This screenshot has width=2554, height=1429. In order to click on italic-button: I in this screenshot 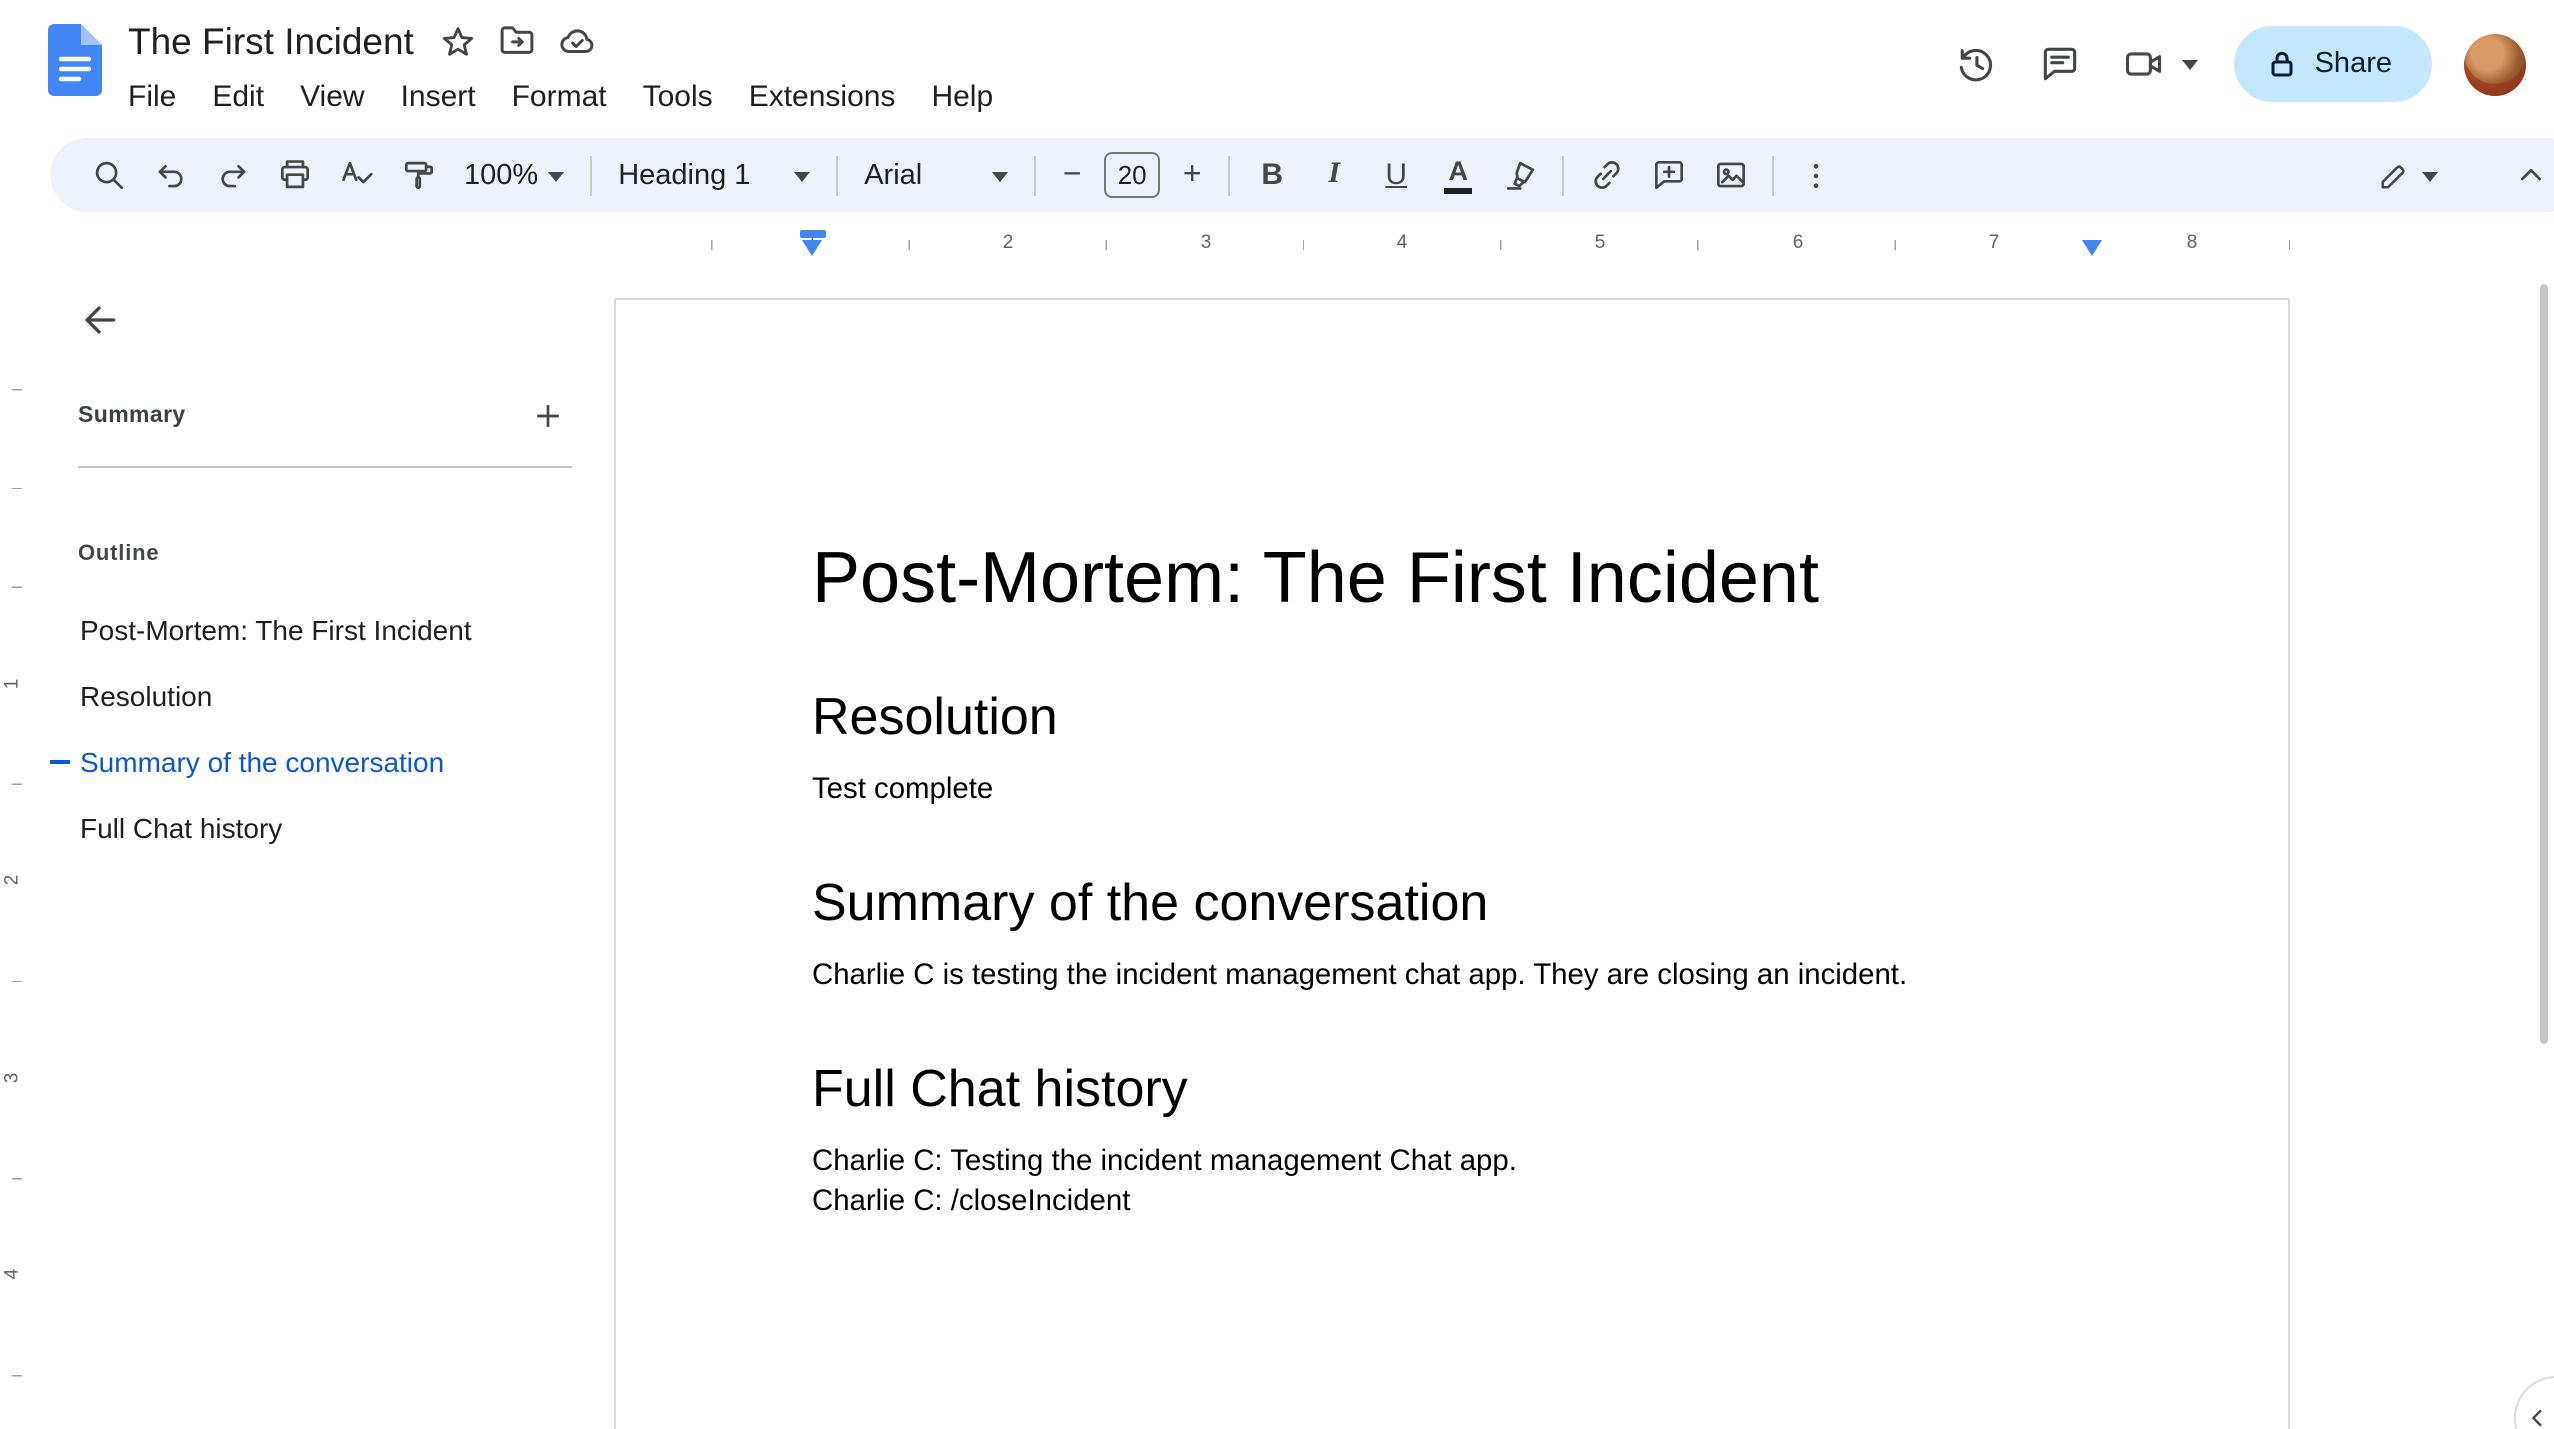, I will do `click(1334, 175)`.